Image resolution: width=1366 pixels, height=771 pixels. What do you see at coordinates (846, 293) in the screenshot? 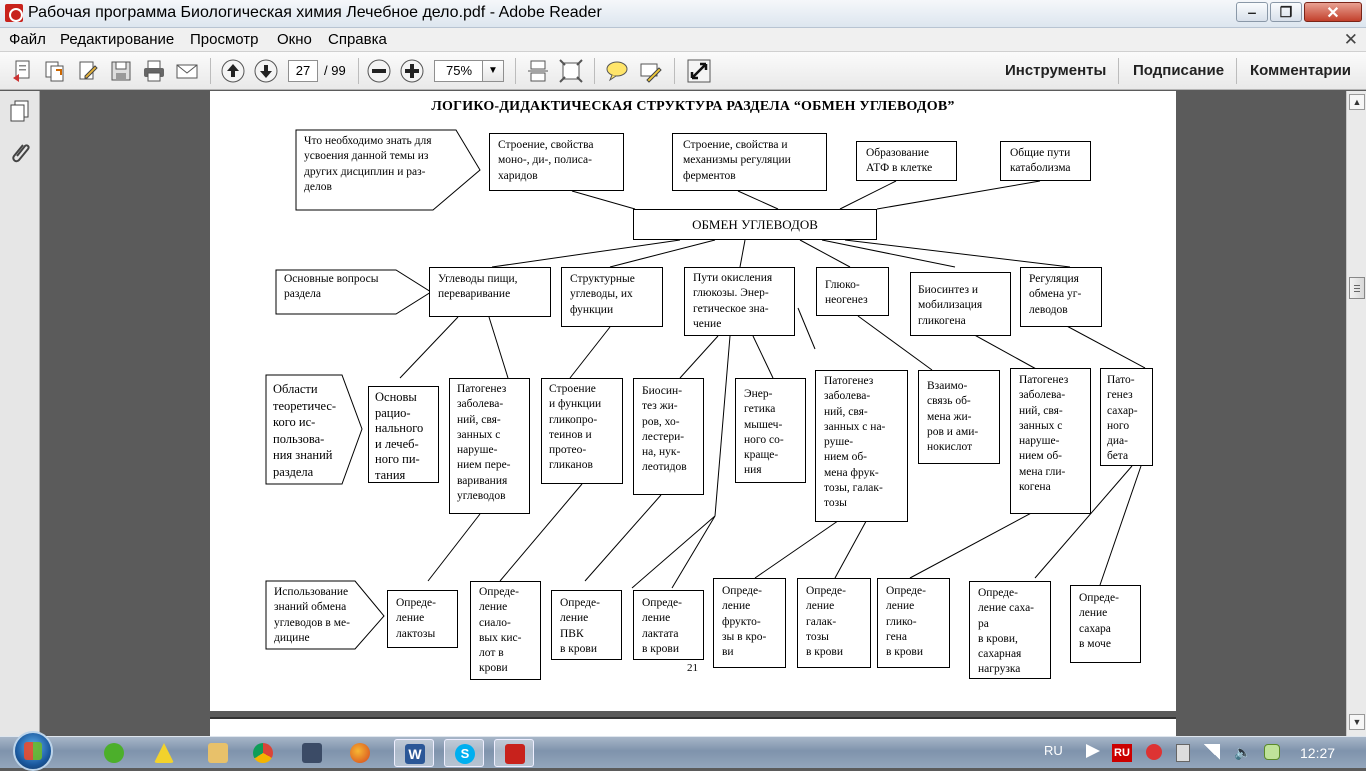
I see `topic-box-text: Глюко- неогенез` at bounding box center [846, 293].